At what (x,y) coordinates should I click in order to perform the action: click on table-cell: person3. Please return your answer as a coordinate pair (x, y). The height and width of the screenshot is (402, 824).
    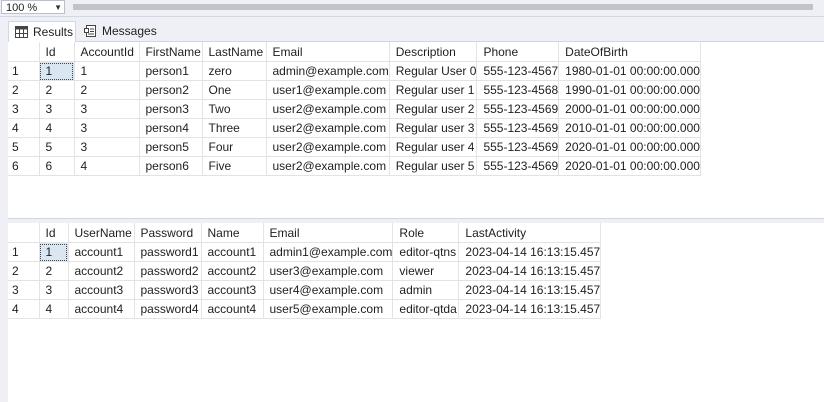
    Looking at the image, I should click on (171, 109).